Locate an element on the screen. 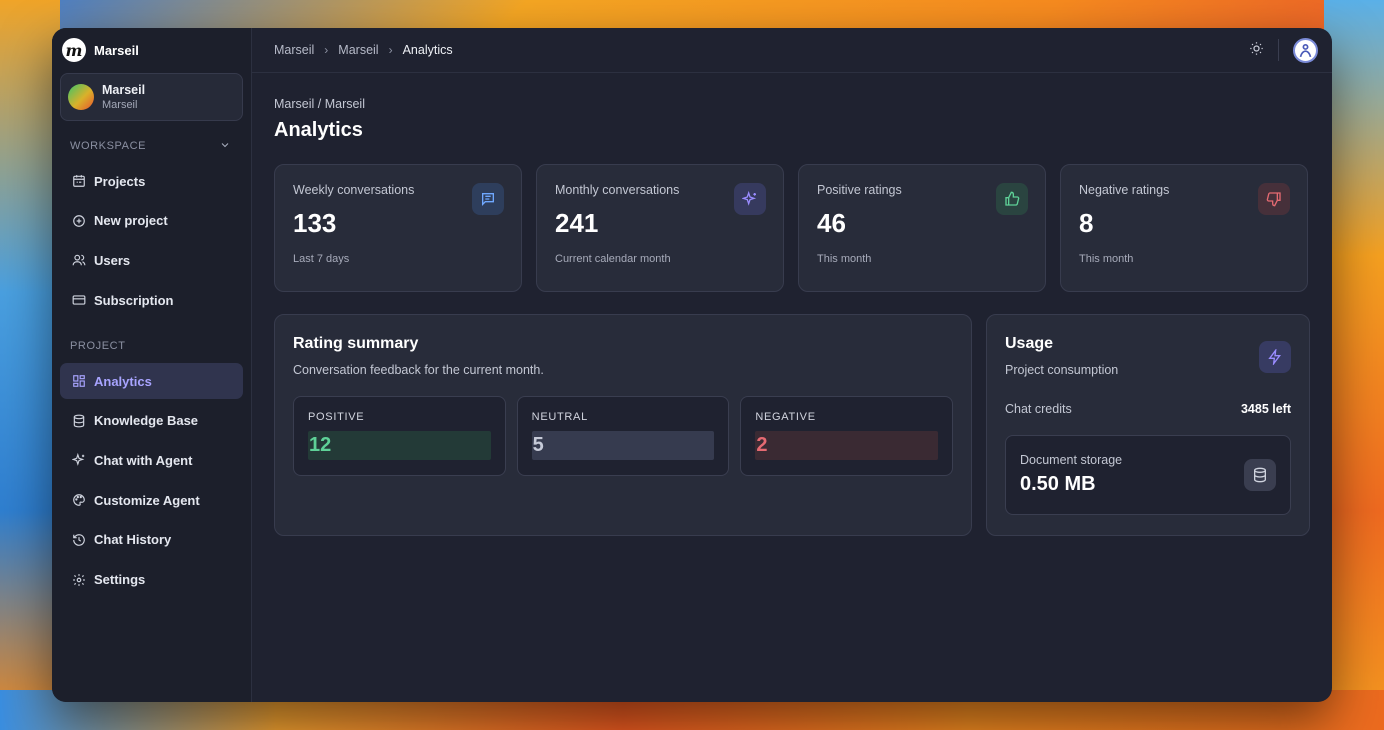 The width and height of the screenshot is (1384, 730). lightning-icon is located at coordinates (1275, 357).